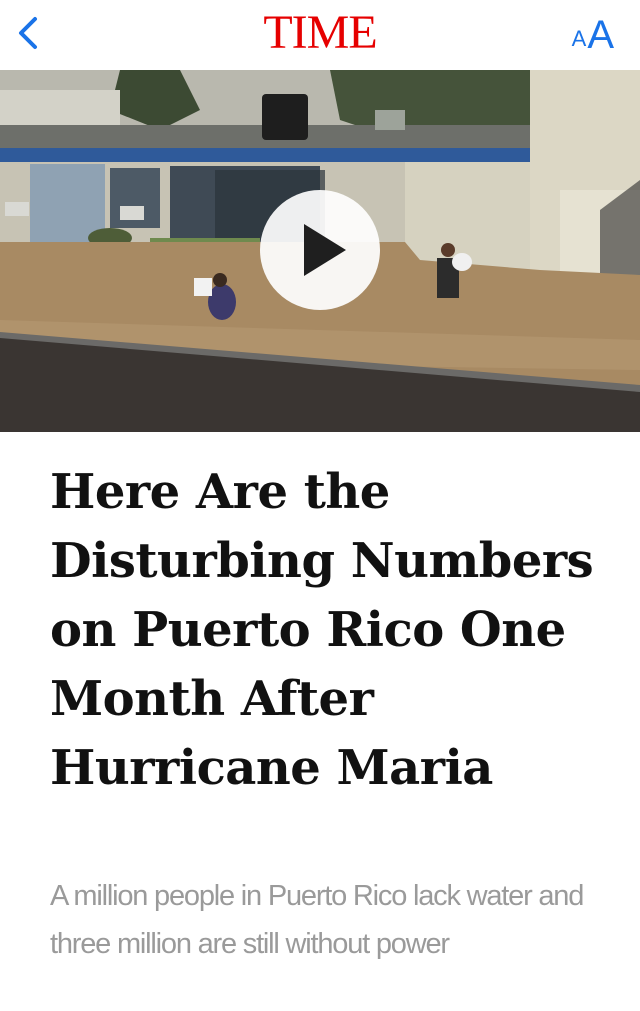 This screenshot has width=640, height=1011. Describe the element at coordinates (579, 38) in the screenshot. I see `text-size-small-glyph: A` at that location.